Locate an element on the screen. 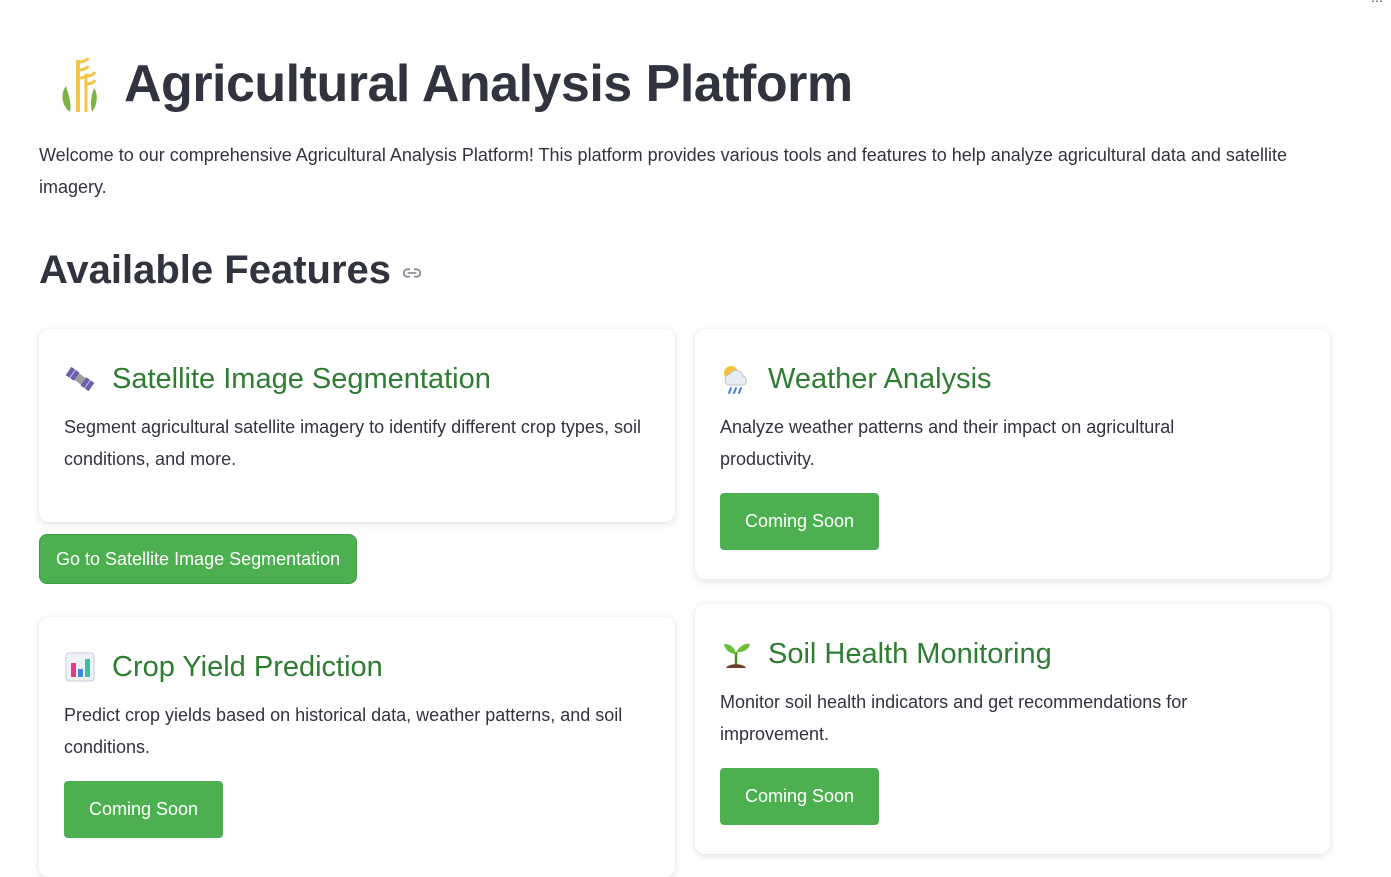 Image resolution: width=1391 pixels, height=877 pixels. card-title: Soil Health Monitoring is located at coordinates (910, 653).